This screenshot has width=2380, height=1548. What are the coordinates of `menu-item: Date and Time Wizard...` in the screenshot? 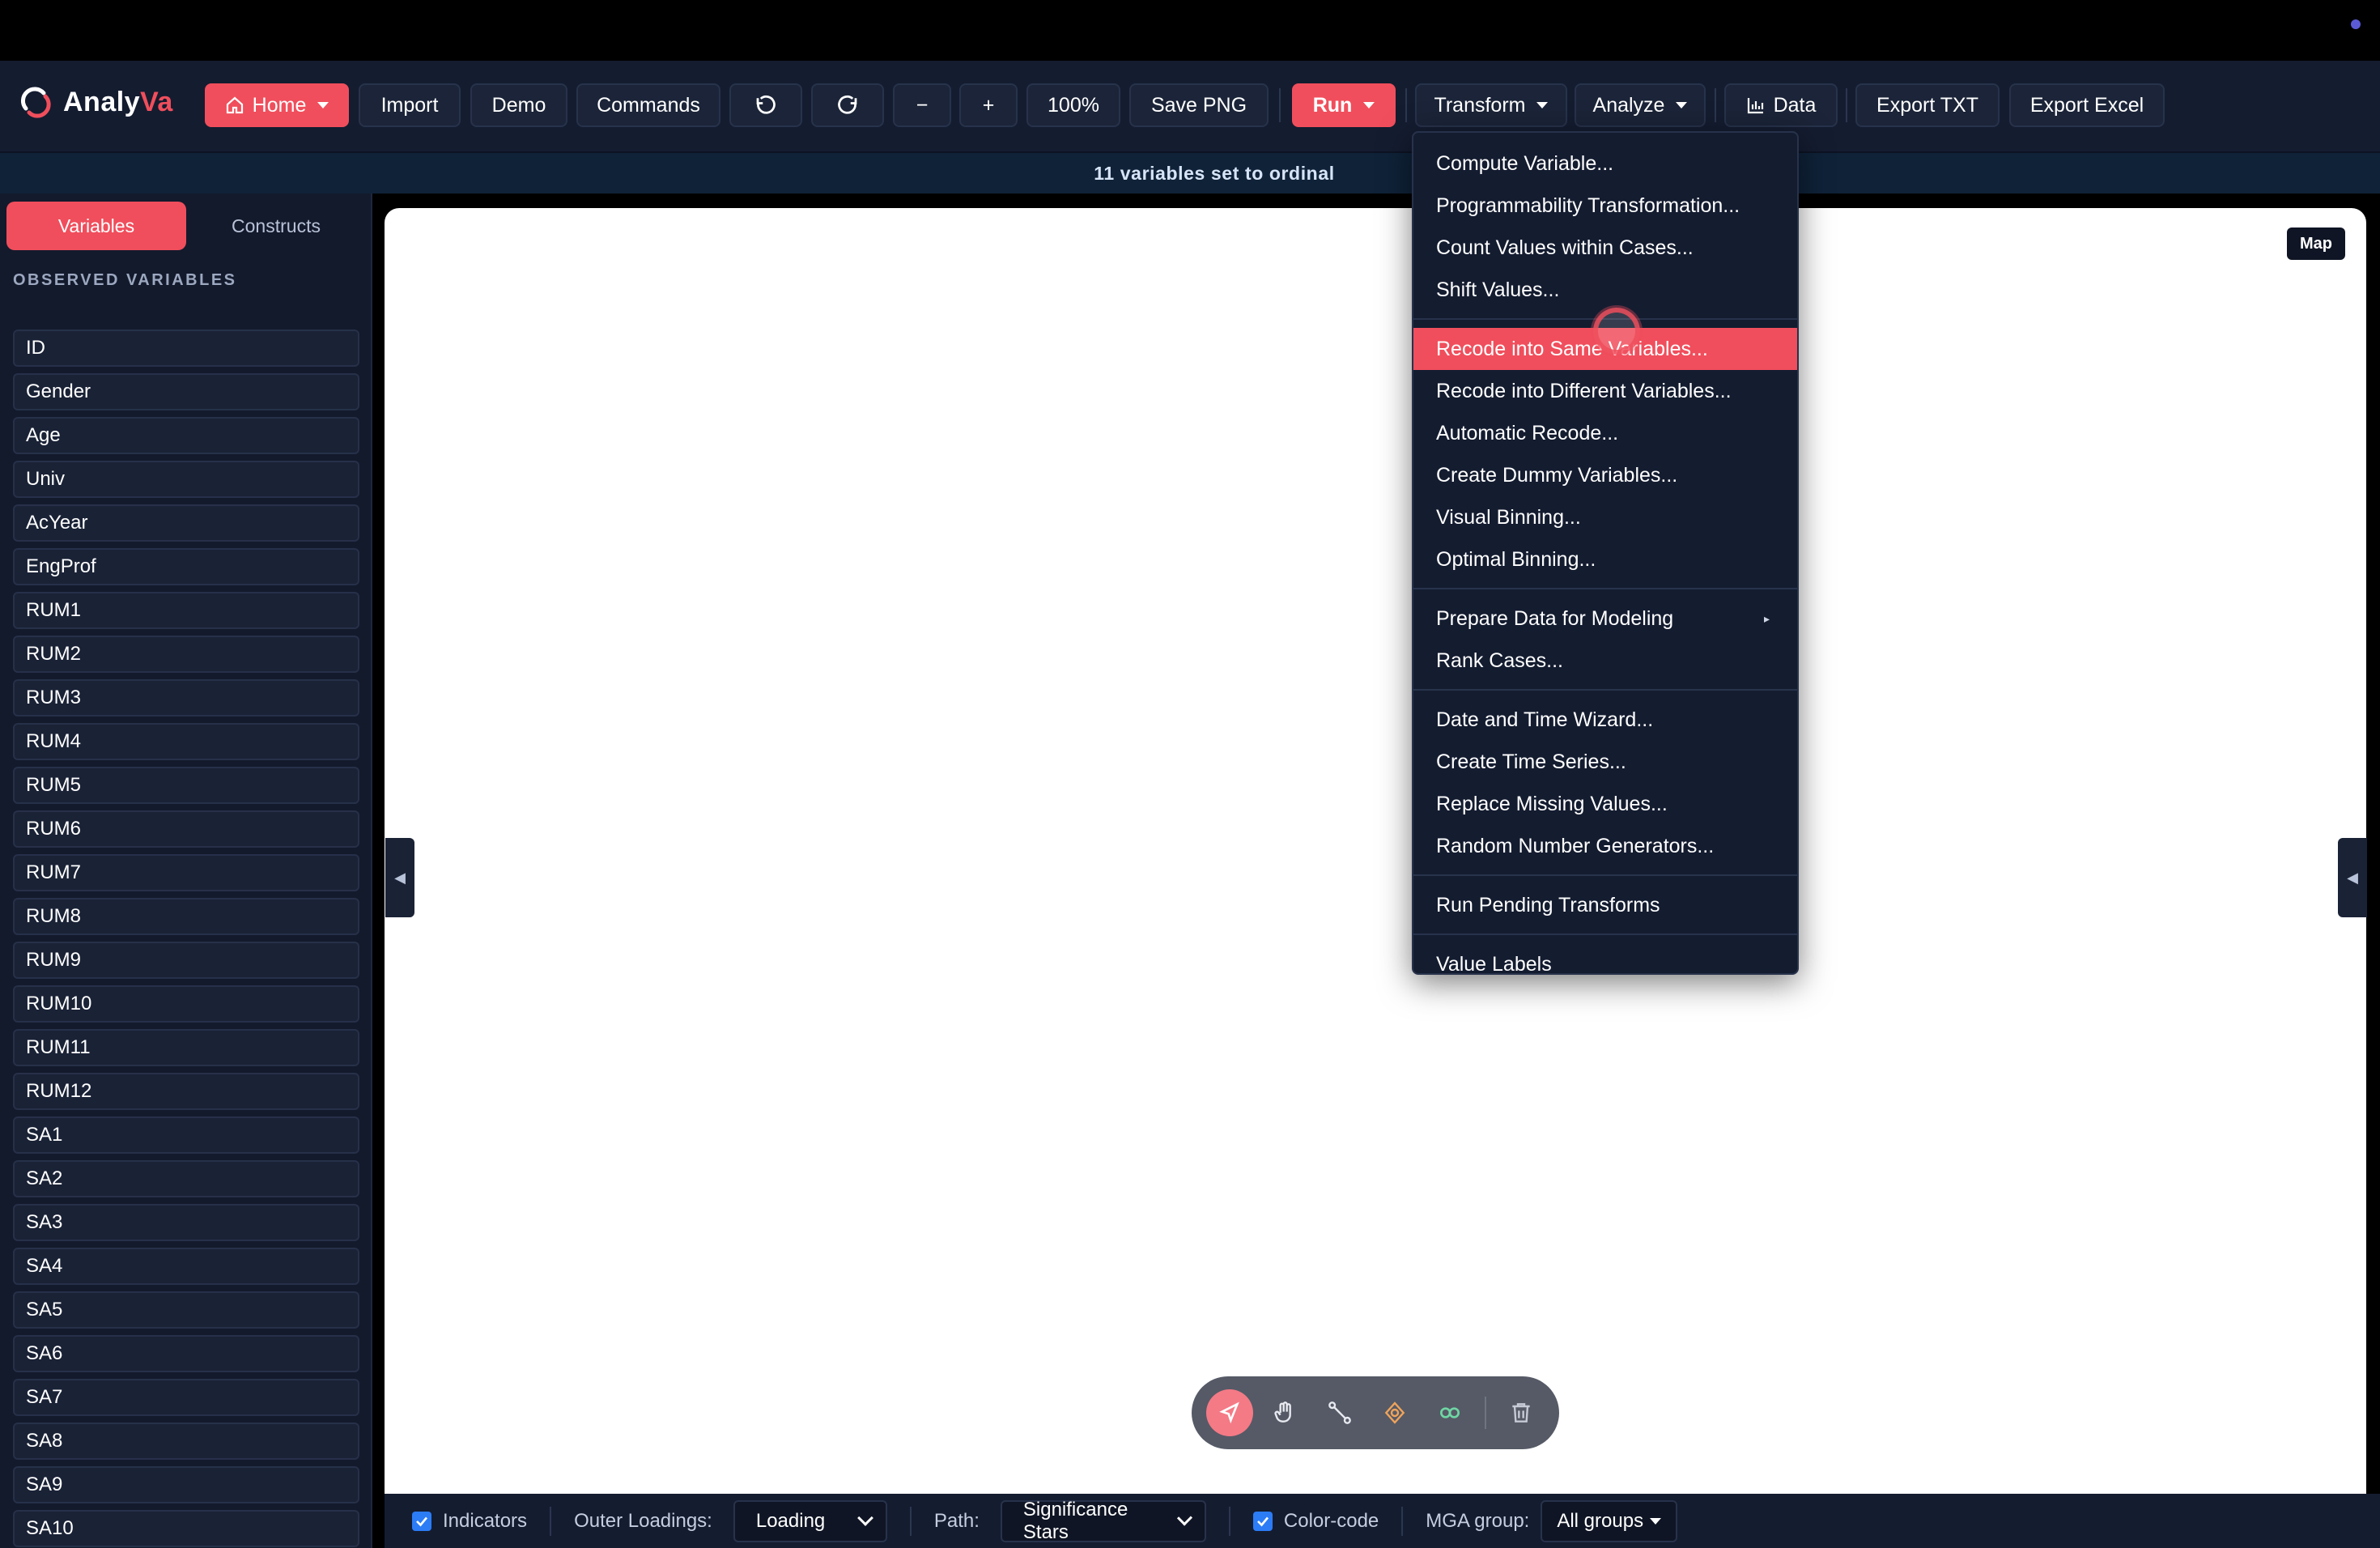 It's located at (1605, 720).